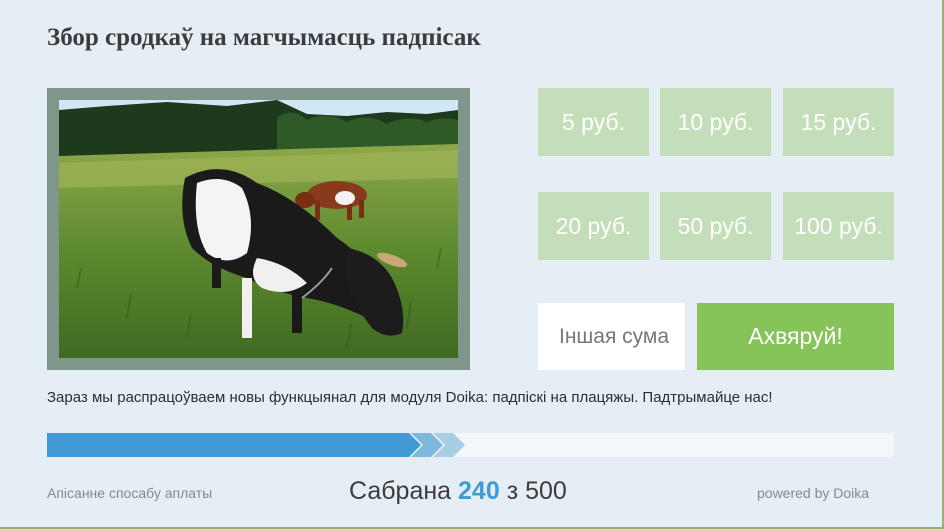  I want to click on collected-separator: з, so click(512, 491).